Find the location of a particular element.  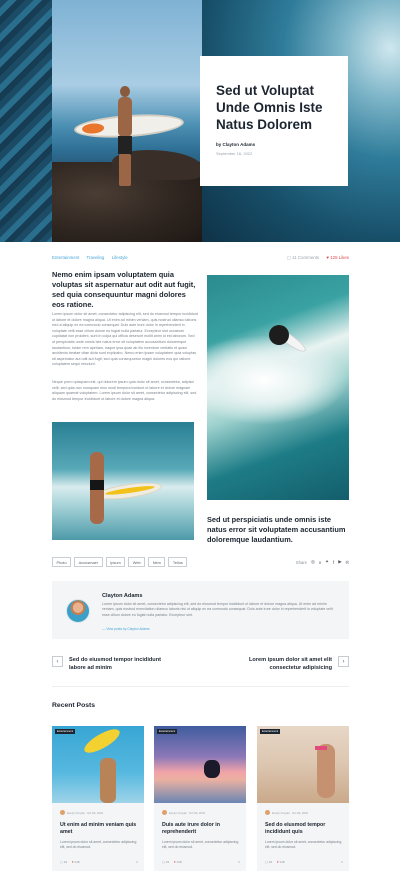

author-posts-link: — View posts by Clayton Adams is located at coordinates (126, 629).